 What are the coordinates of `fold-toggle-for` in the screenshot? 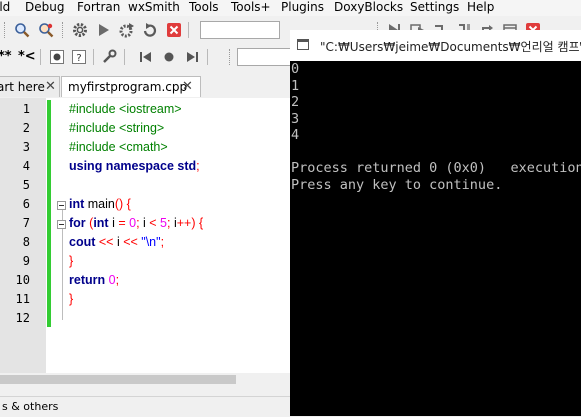 It's located at (61, 224).